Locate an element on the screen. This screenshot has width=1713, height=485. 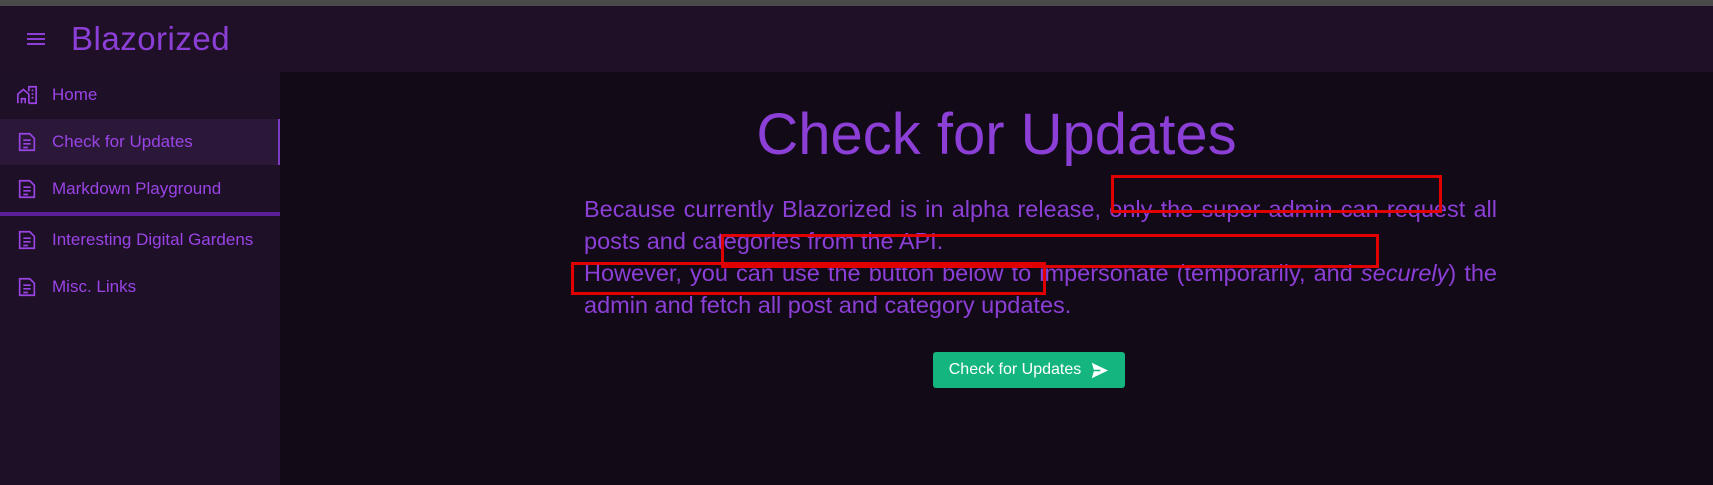
info-text-emphasis: securely is located at coordinates (1404, 273).